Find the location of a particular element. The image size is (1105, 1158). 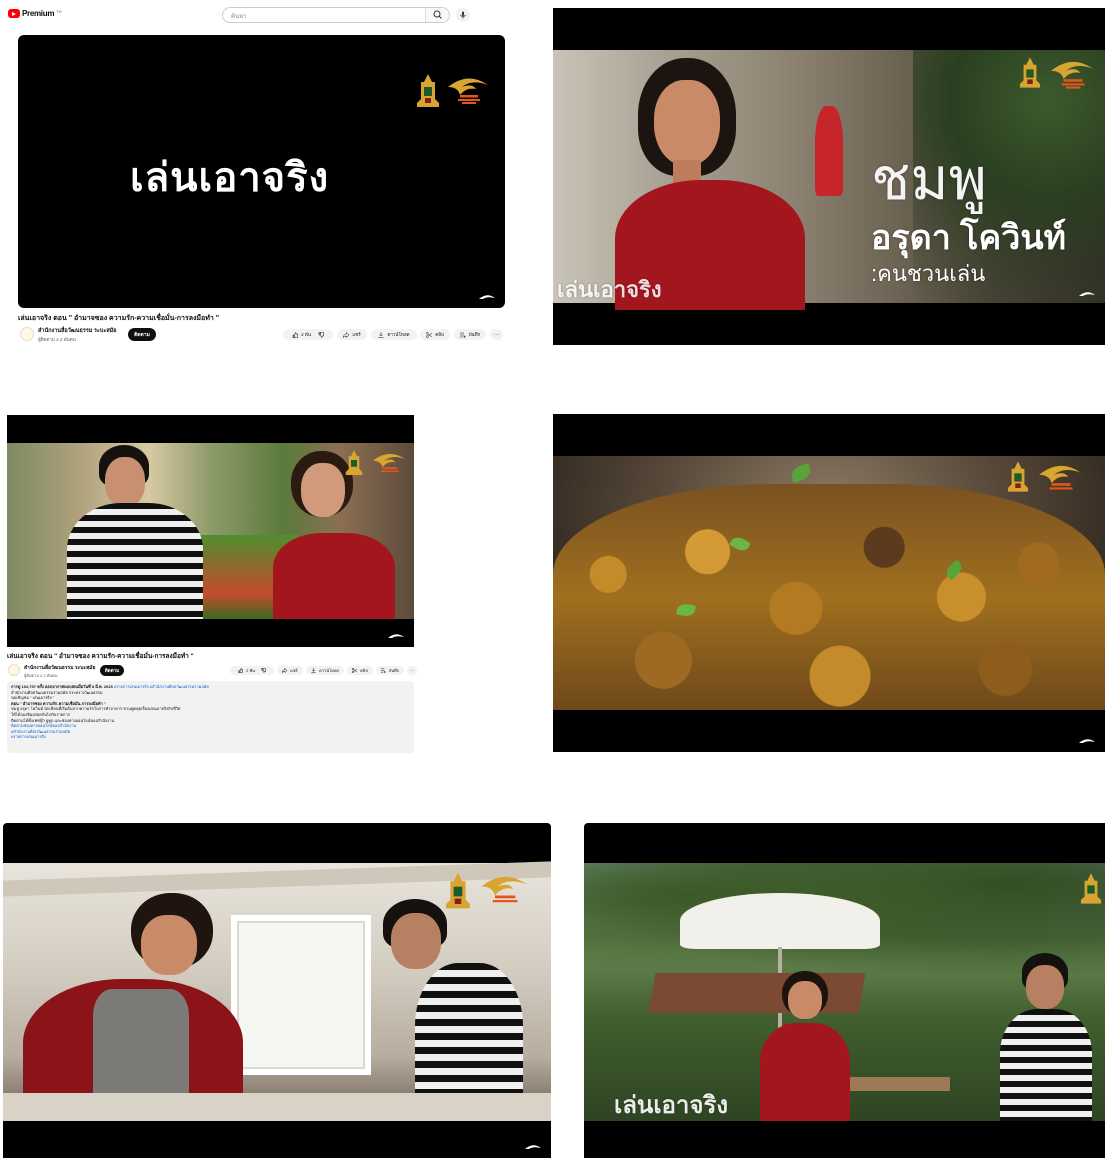

search-button is located at coordinates (437, 15).